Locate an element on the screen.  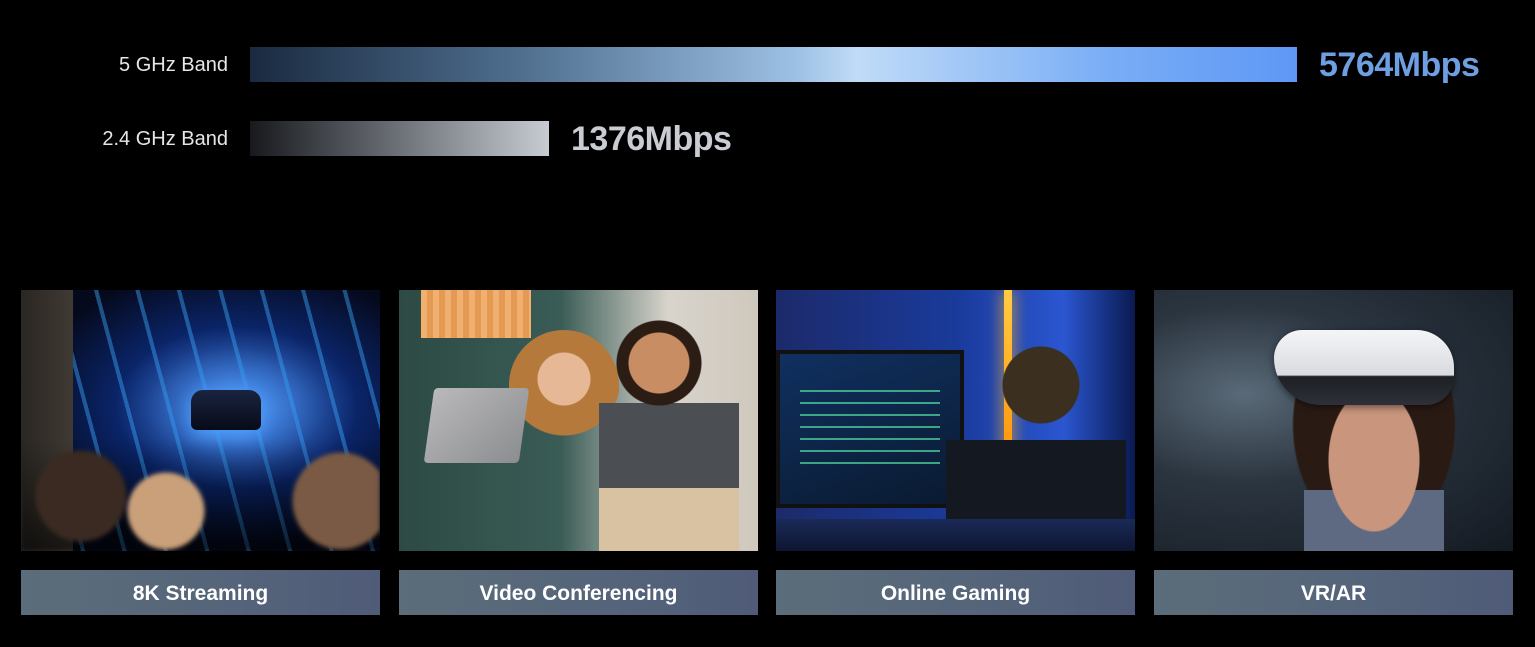
vr-headset-photo is located at coordinates (1333, 420).